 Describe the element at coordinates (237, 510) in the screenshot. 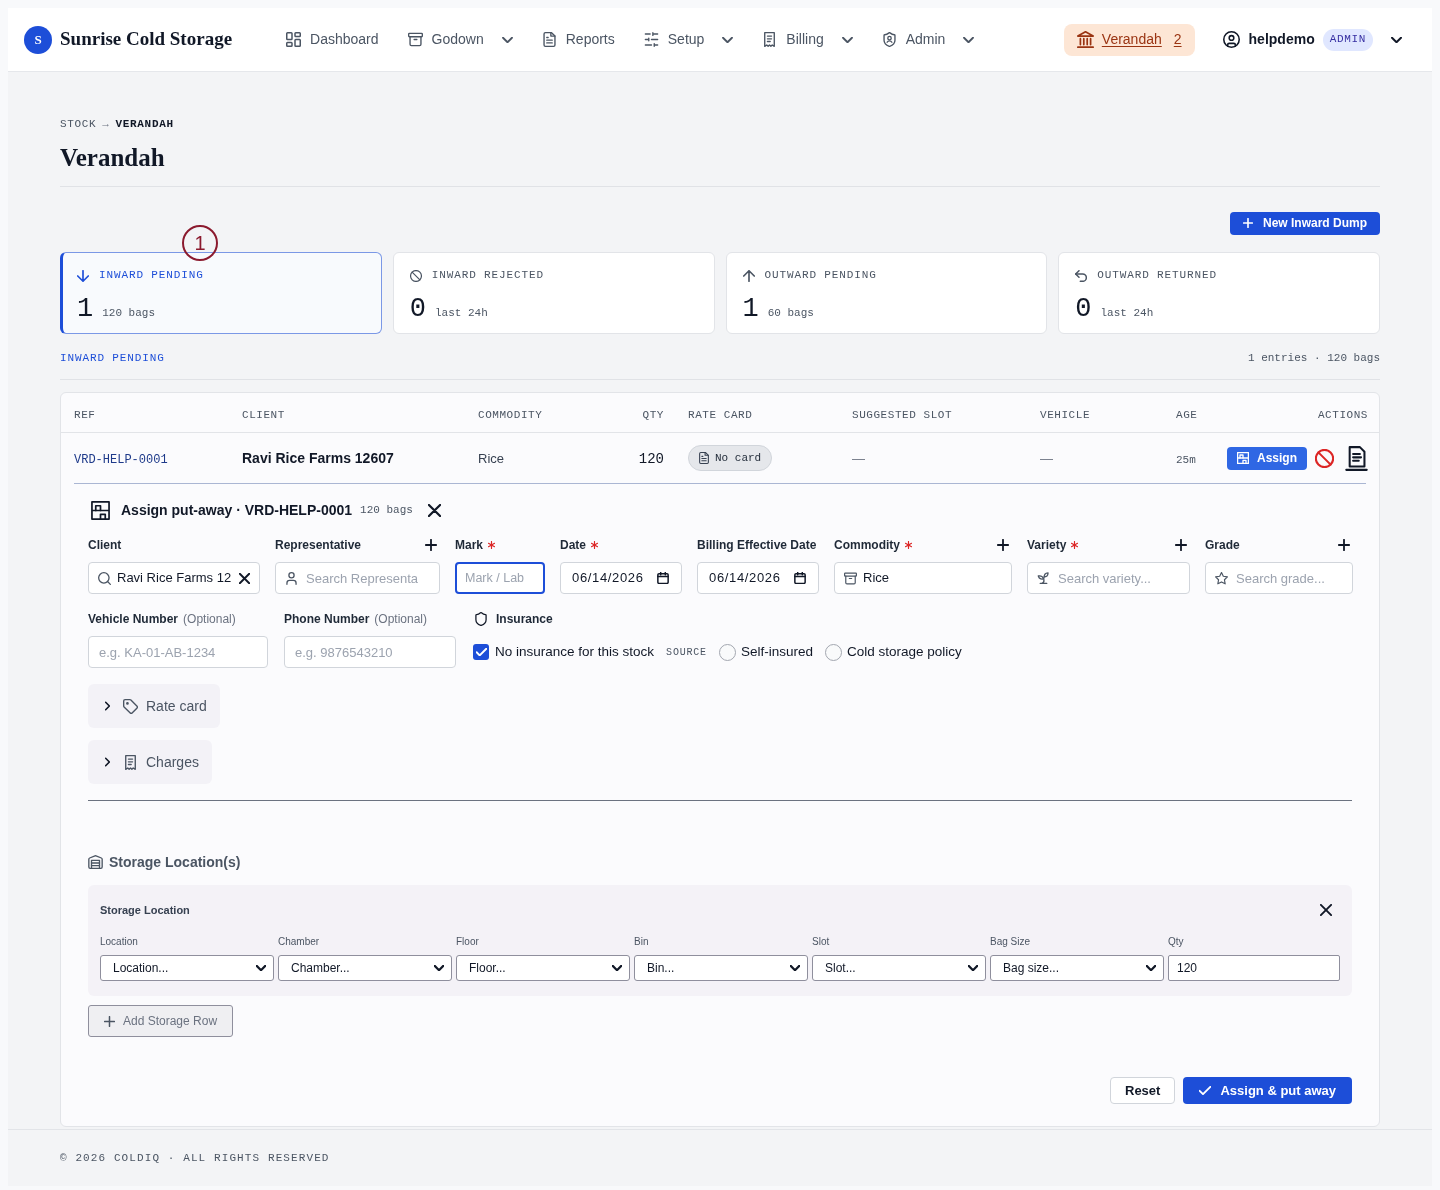

I see `form-title: Assign put-away · VRD-HELP-0001` at that location.